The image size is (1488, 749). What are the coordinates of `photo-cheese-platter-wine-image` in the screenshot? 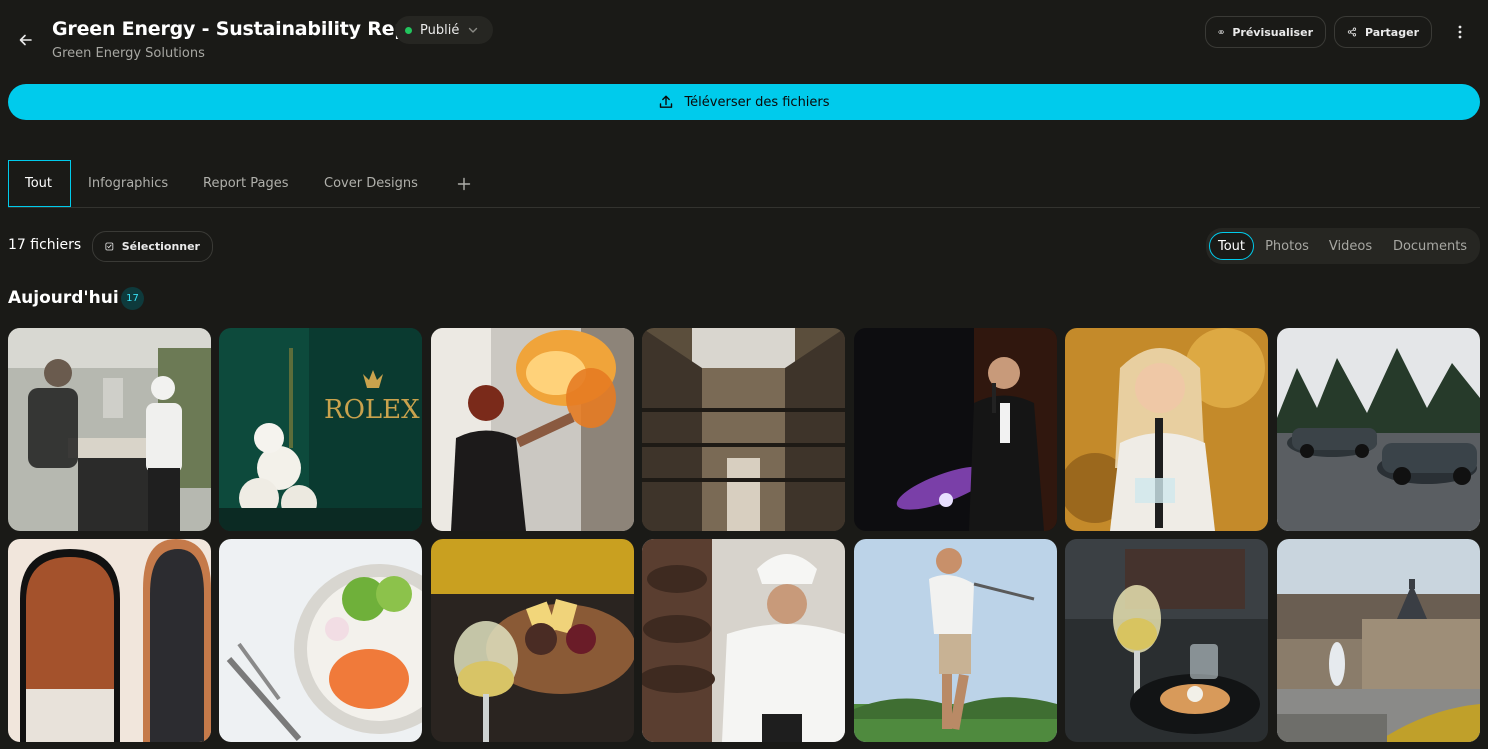 It's located at (532, 640).